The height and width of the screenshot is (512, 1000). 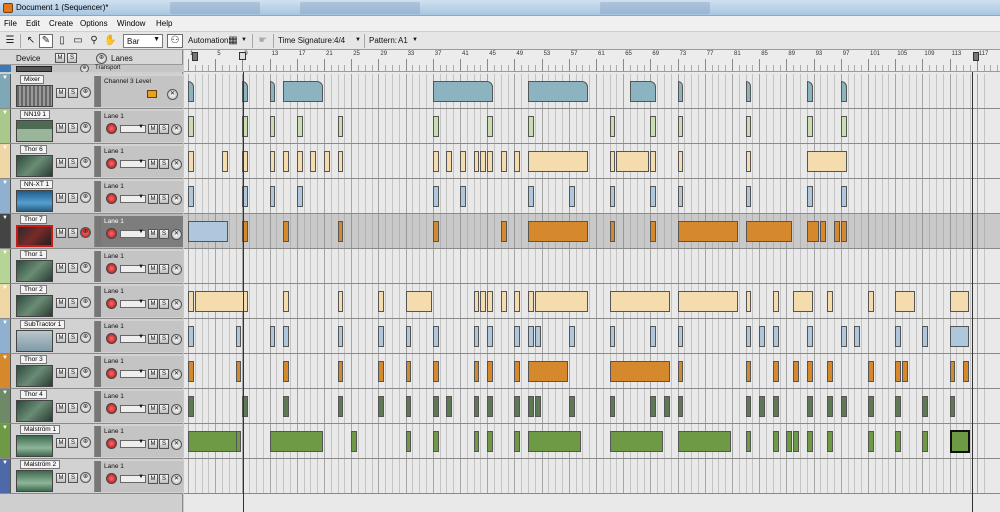 What do you see at coordinates (91, 301) in the screenshot?
I see `track-row: ▼ Thor 2 M S ⊕ Lane 1 ▼ M S ✕` at bounding box center [91, 301].